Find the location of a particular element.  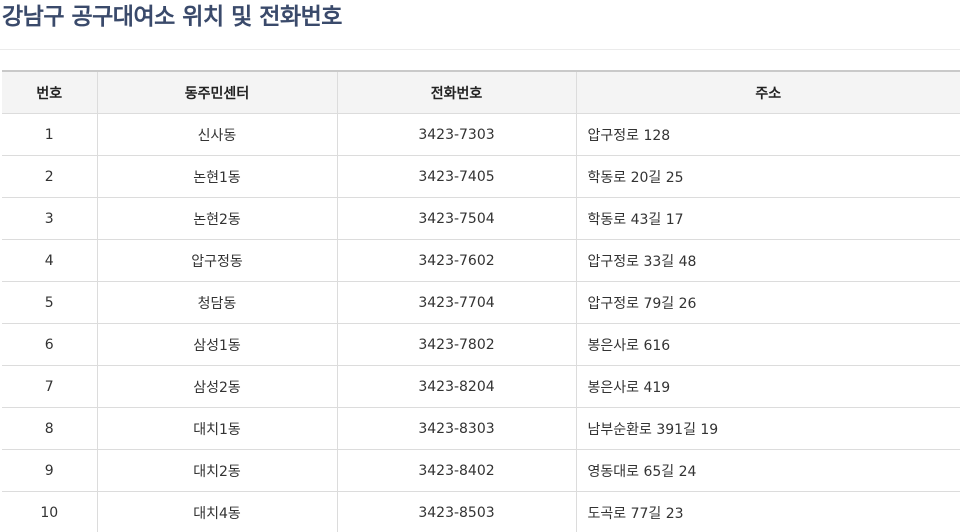

table-row: 3 논현2동 3423-7504 학동로 43길 17 is located at coordinates (481, 218).